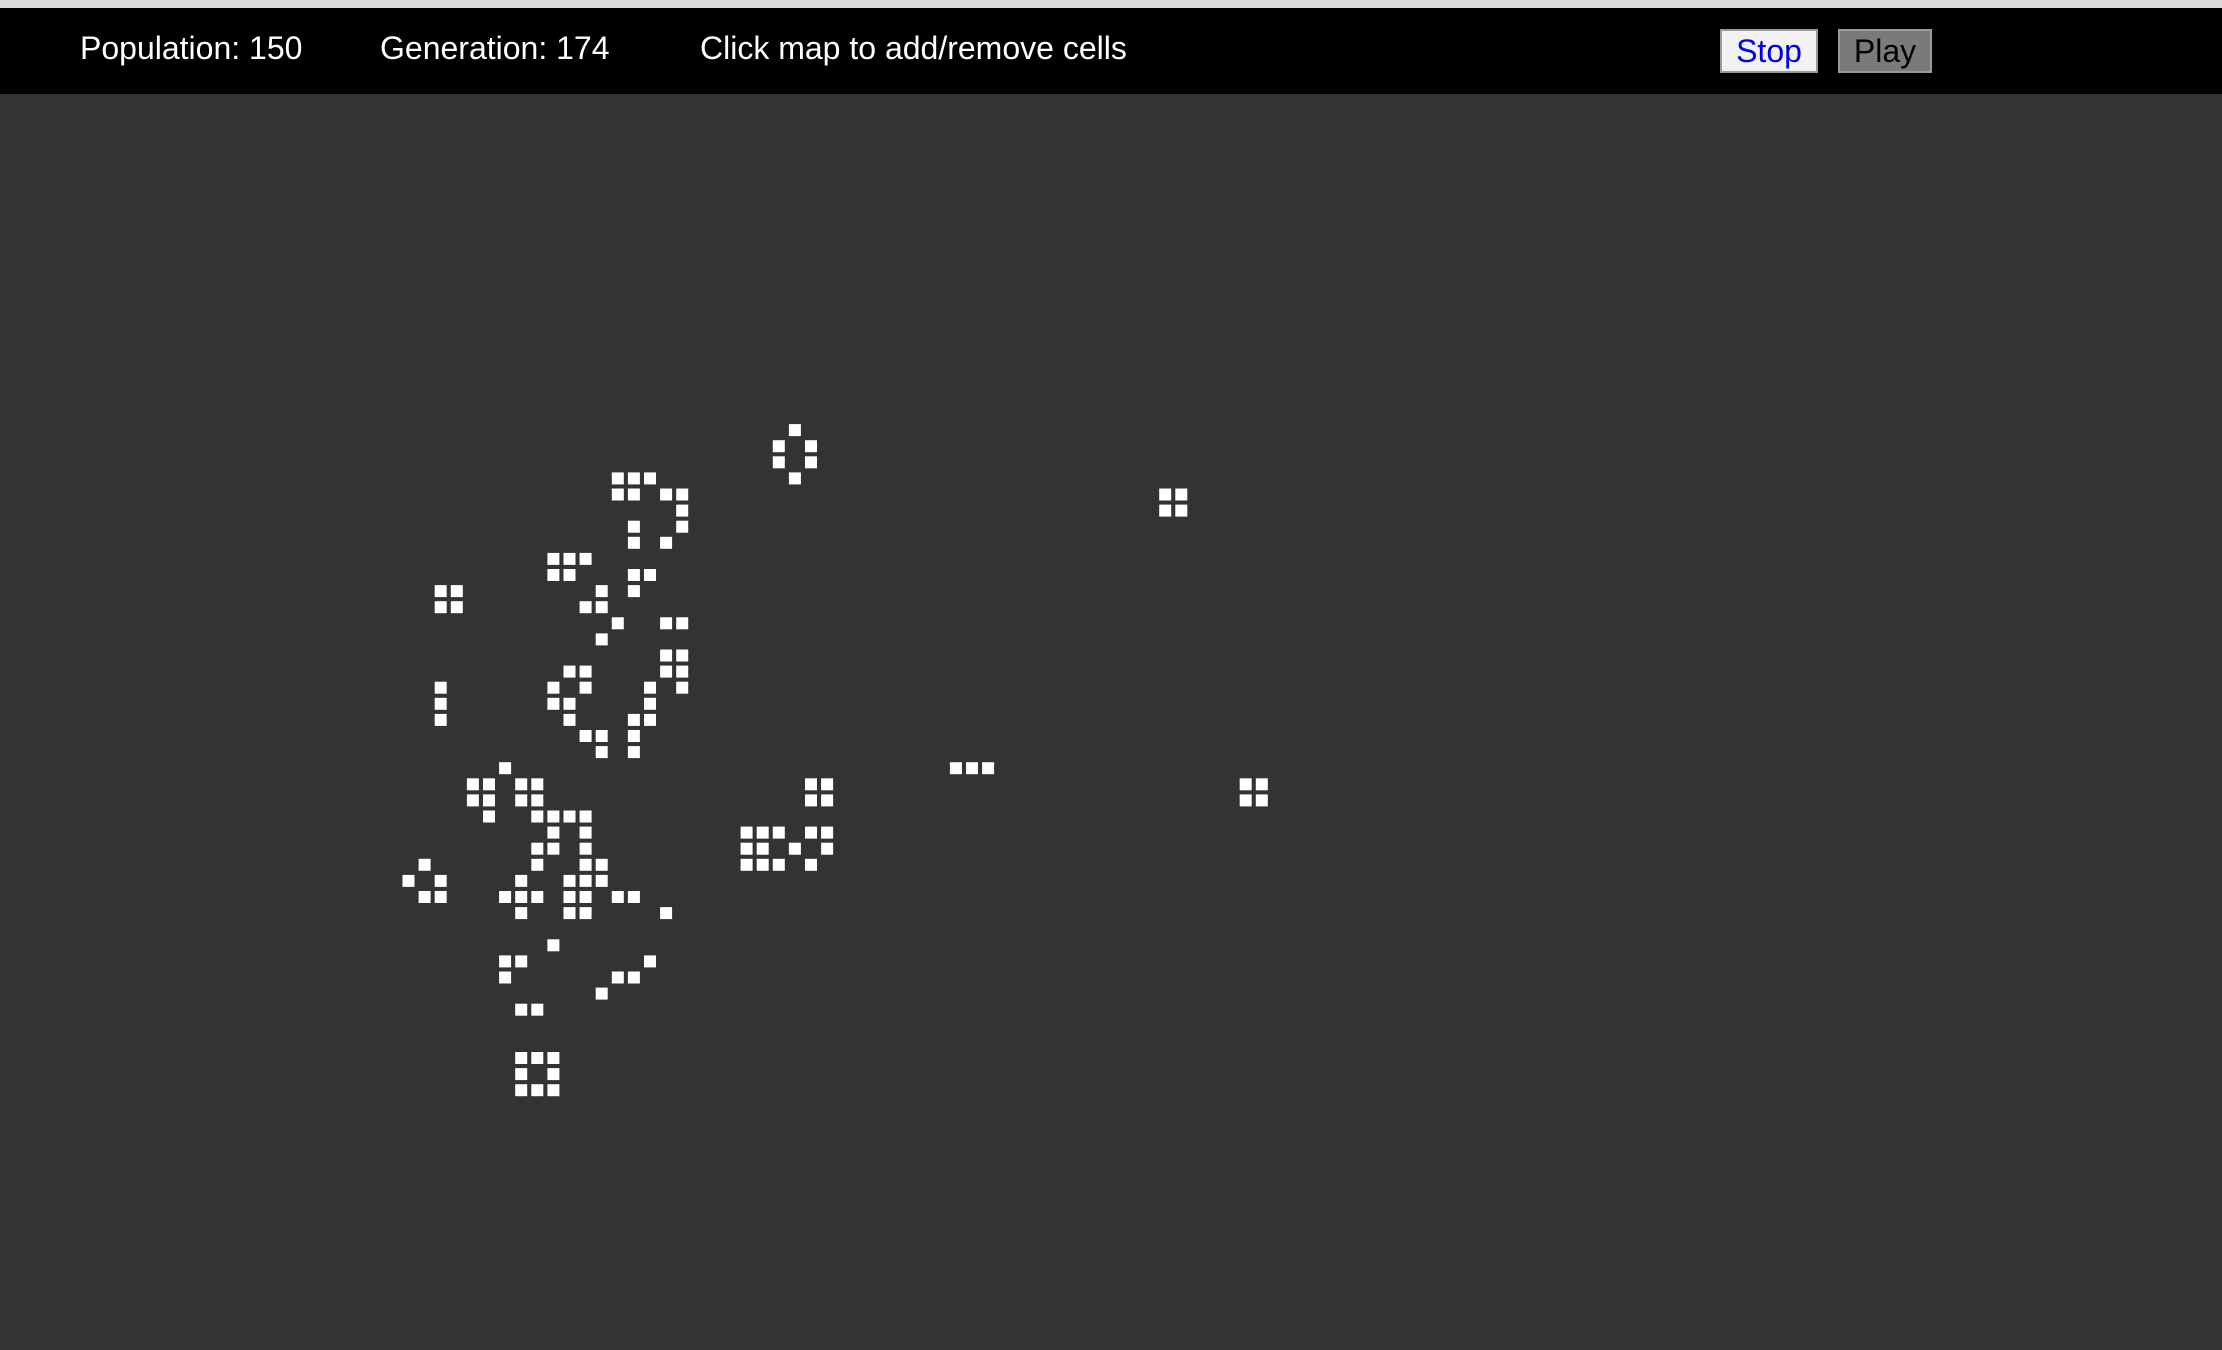 The image size is (2222, 1350). What do you see at coordinates (1885, 51) in the screenshot?
I see `play-button: Play` at bounding box center [1885, 51].